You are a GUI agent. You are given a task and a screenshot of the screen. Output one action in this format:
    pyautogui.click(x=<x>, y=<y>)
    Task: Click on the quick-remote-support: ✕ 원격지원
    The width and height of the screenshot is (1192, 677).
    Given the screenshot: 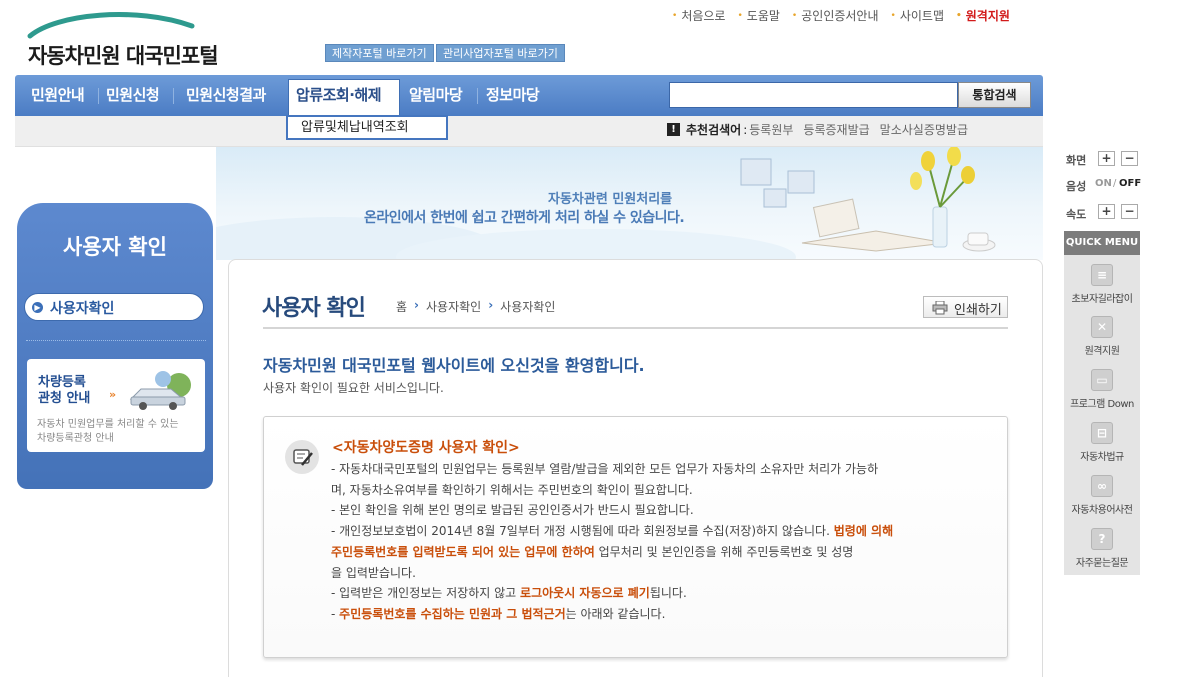 What is the action you would take?
    pyautogui.click(x=1102, y=335)
    